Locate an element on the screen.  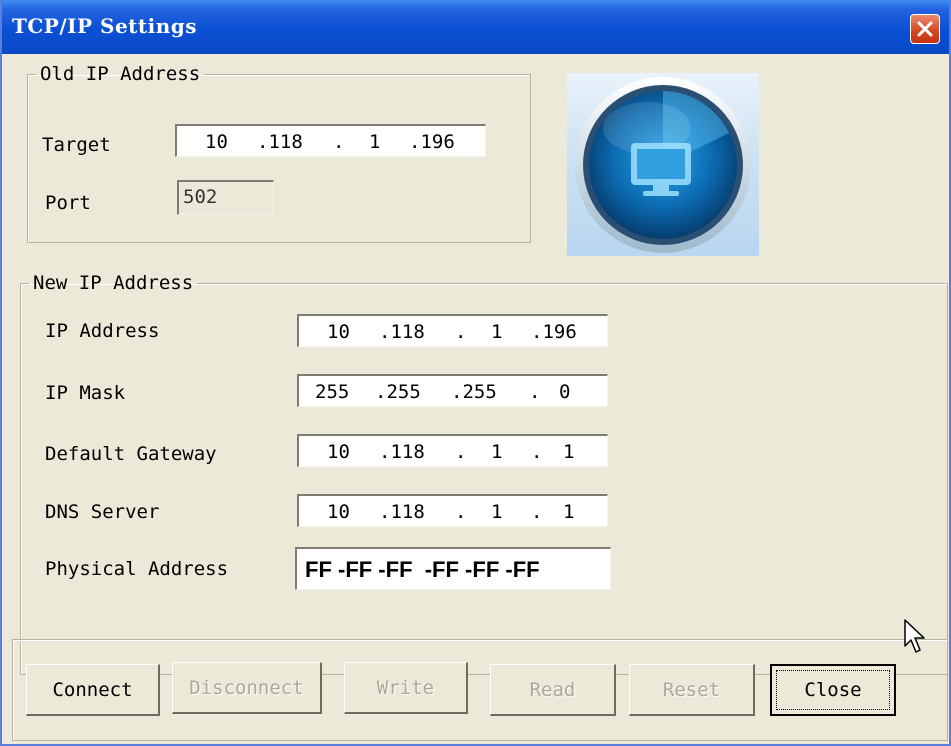
connect-button: Connect is located at coordinates (93, 690).